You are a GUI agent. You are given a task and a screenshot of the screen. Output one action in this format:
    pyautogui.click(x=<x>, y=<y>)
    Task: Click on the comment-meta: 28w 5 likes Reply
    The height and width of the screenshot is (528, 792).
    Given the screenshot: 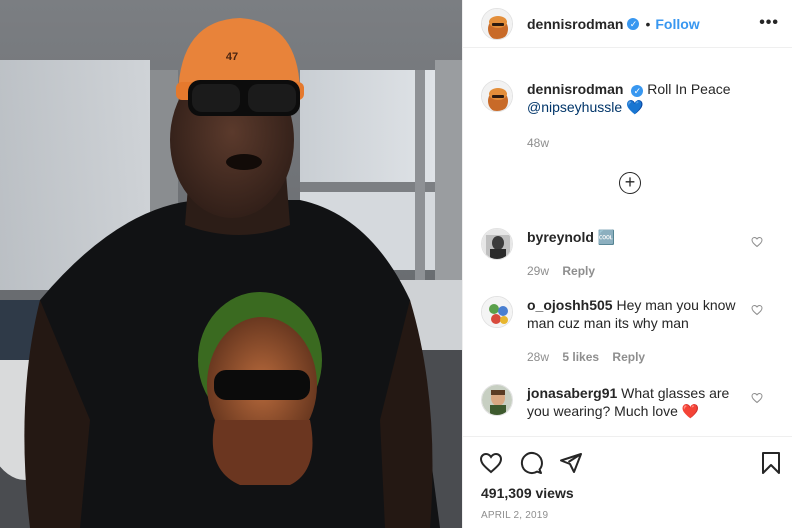 What is the action you would take?
    pyautogui.click(x=641, y=357)
    